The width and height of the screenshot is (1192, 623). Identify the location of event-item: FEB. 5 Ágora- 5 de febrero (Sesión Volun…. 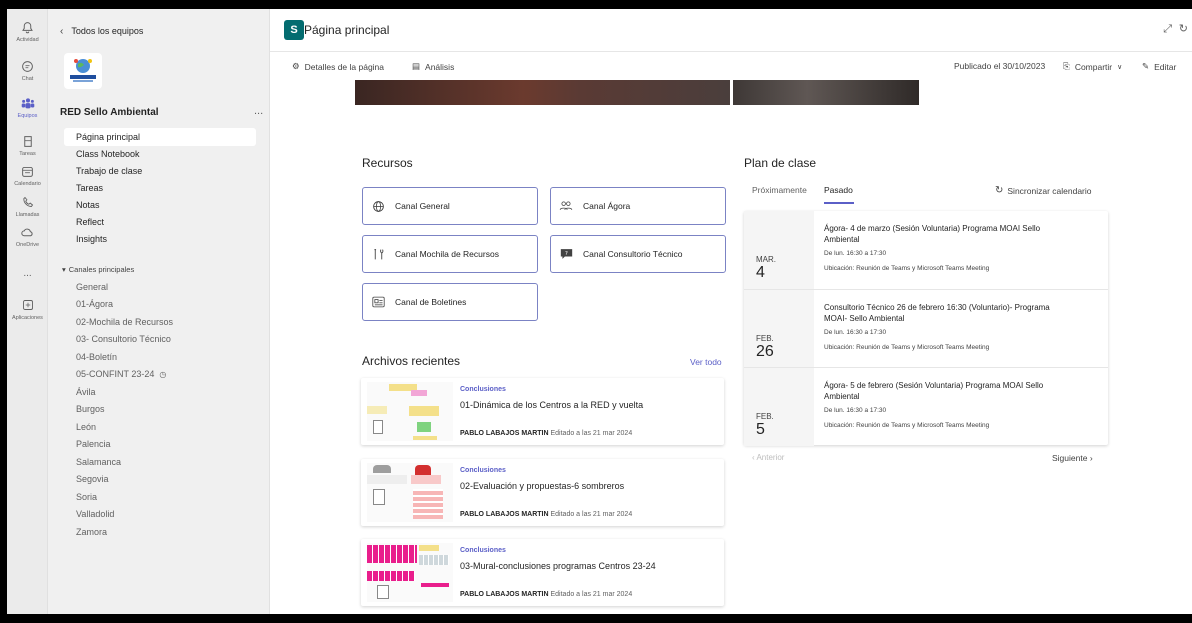
(926, 406).